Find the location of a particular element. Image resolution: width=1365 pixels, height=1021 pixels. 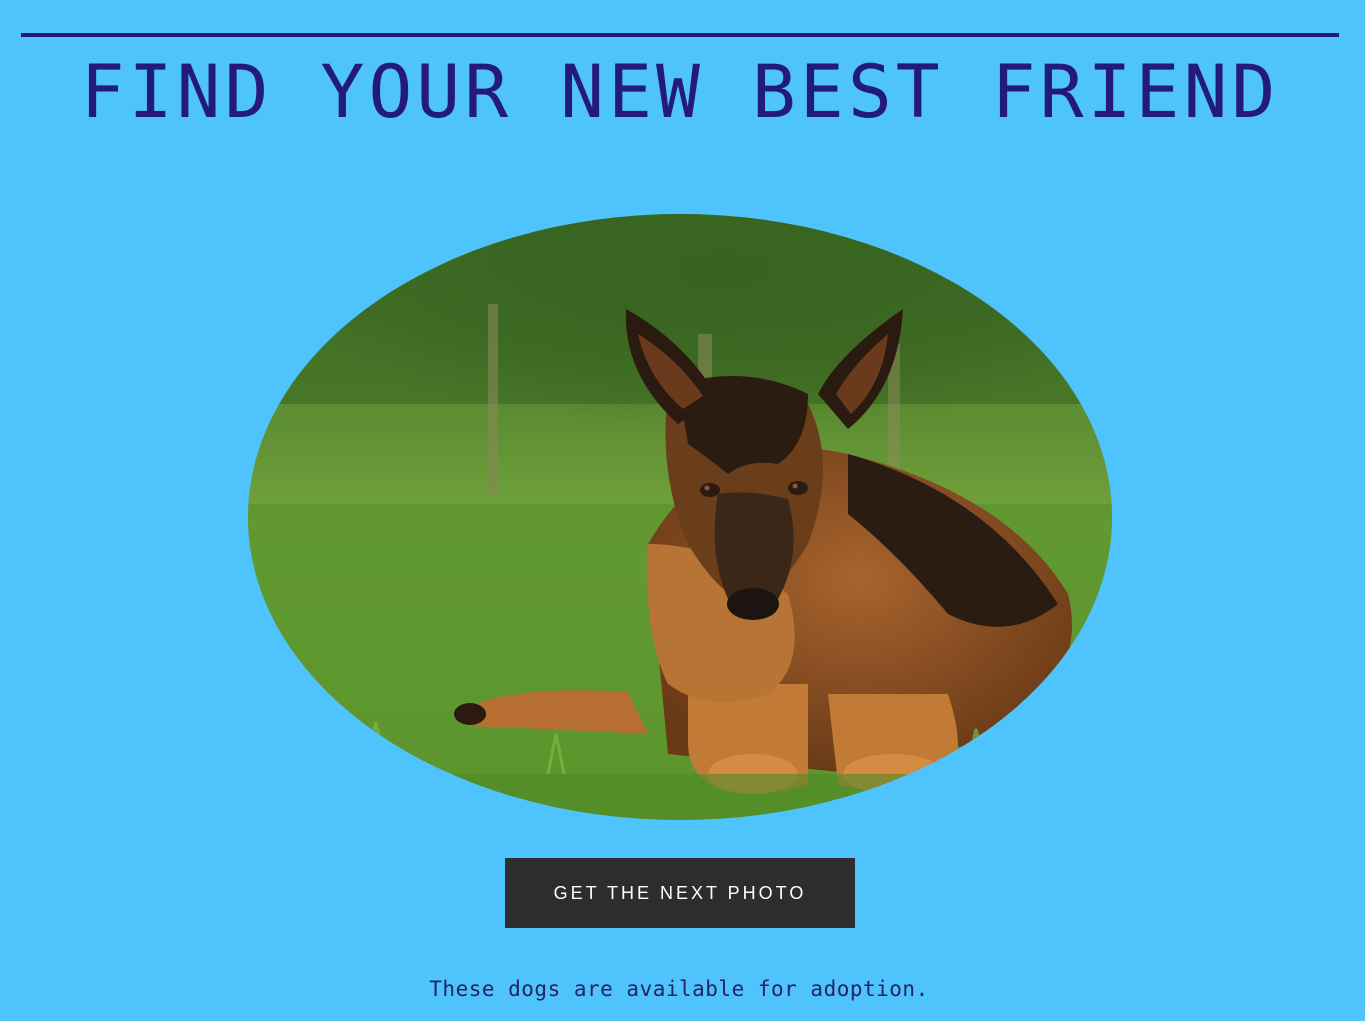

get-next-photo-button: GET THE NEXT PHOTO is located at coordinates (680, 893).